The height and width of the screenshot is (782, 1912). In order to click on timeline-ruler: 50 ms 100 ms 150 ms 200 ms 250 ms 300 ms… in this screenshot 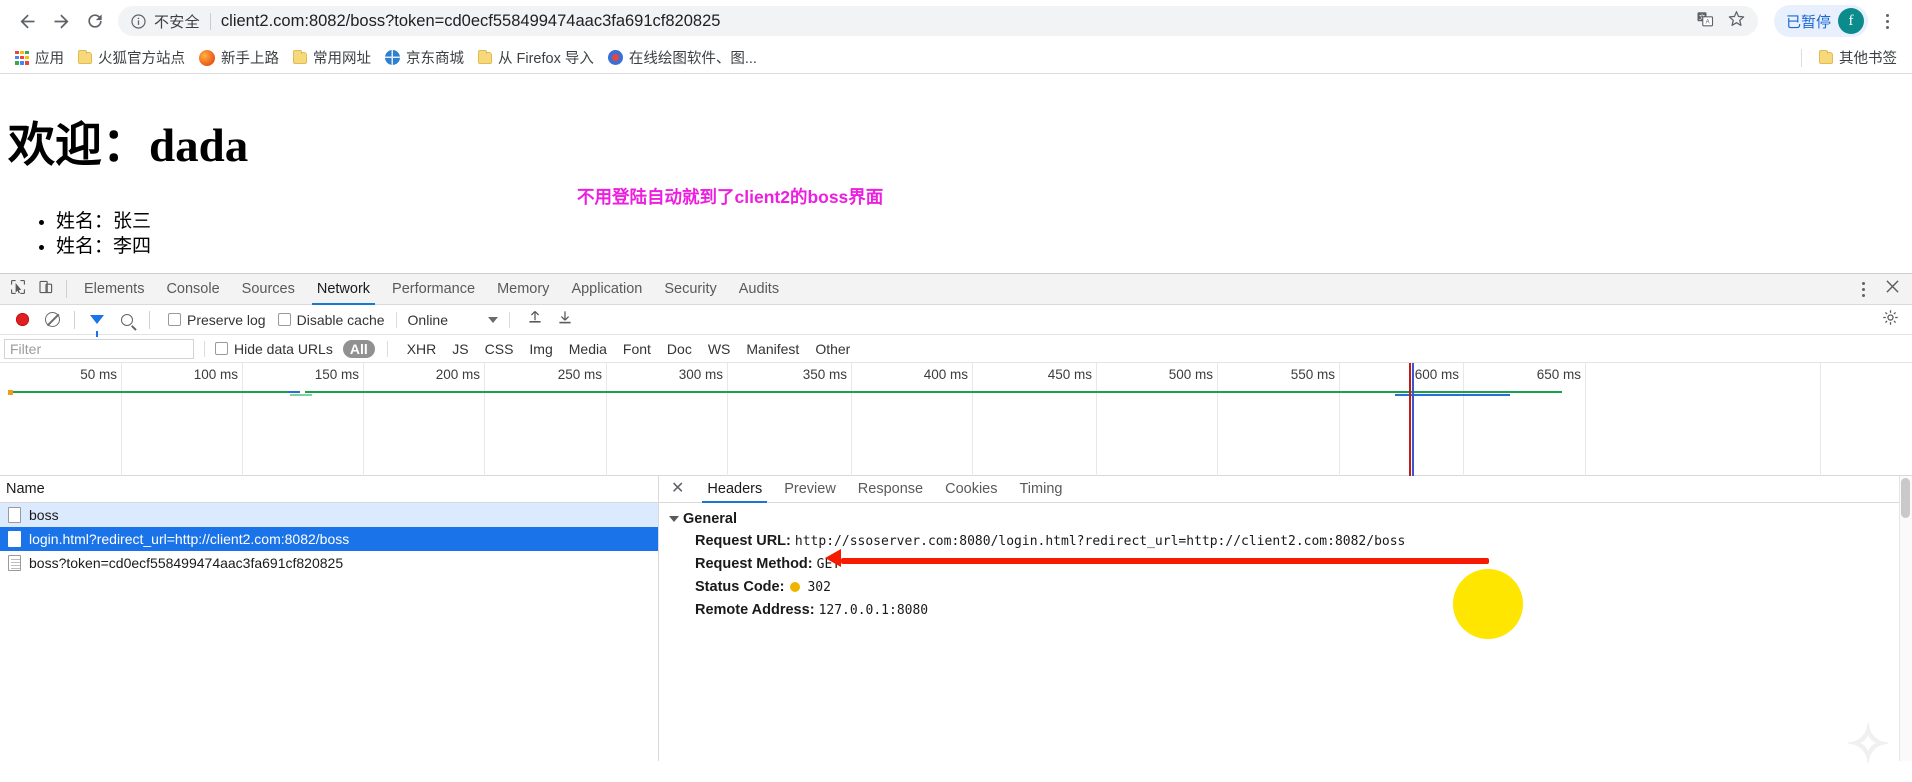, I will do `click(956, 419)`.